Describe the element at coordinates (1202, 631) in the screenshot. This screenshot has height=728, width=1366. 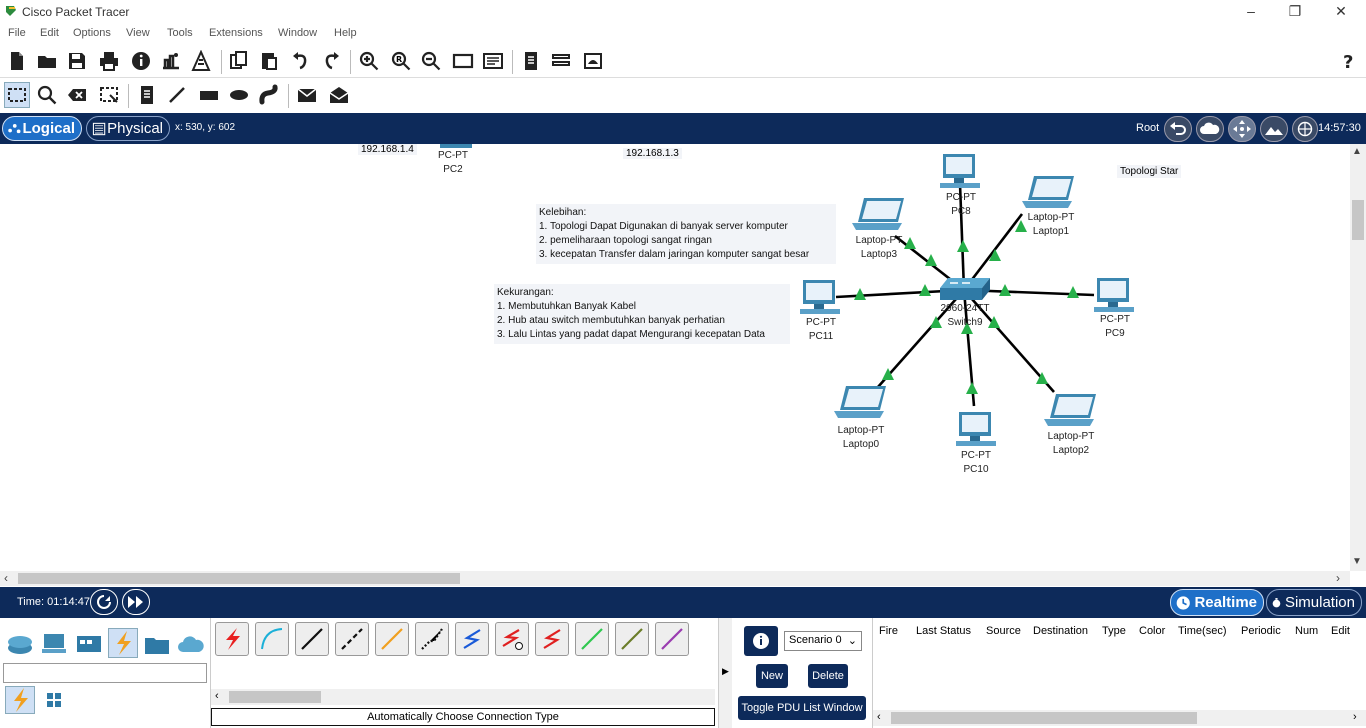
I see `pdu-column-header: Time(sec)` at that location.